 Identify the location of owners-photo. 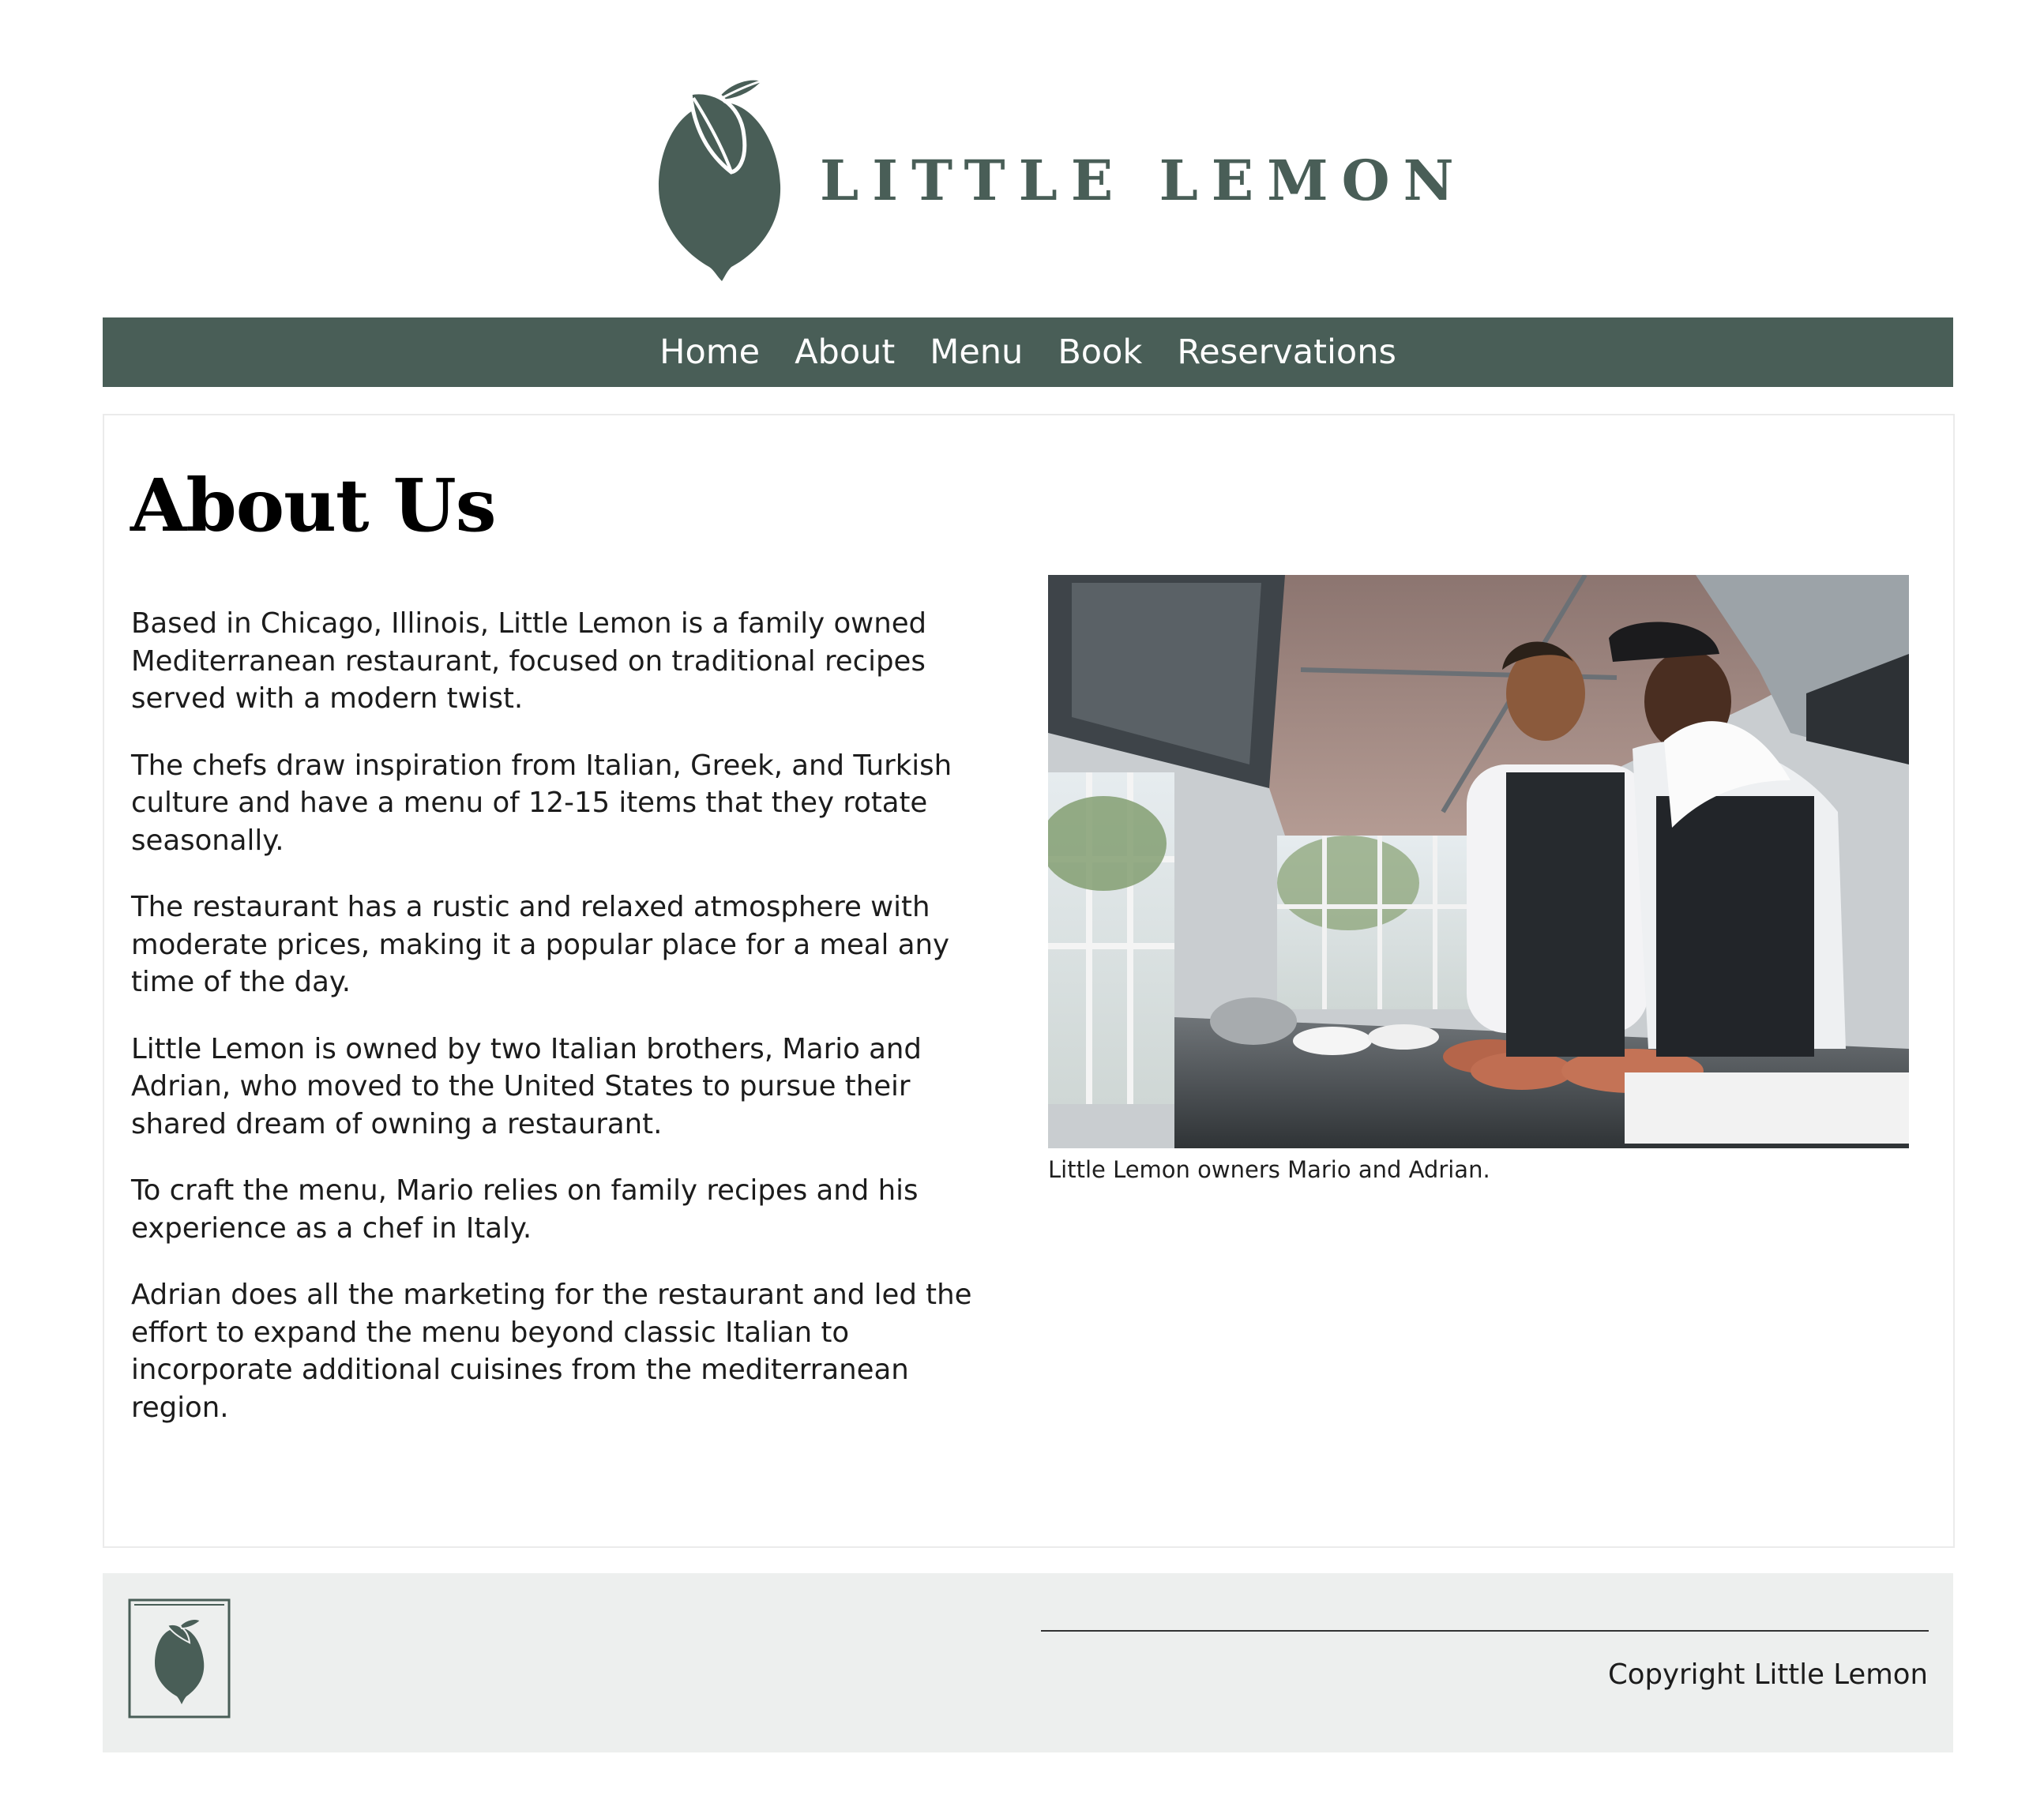
(1478, 862).